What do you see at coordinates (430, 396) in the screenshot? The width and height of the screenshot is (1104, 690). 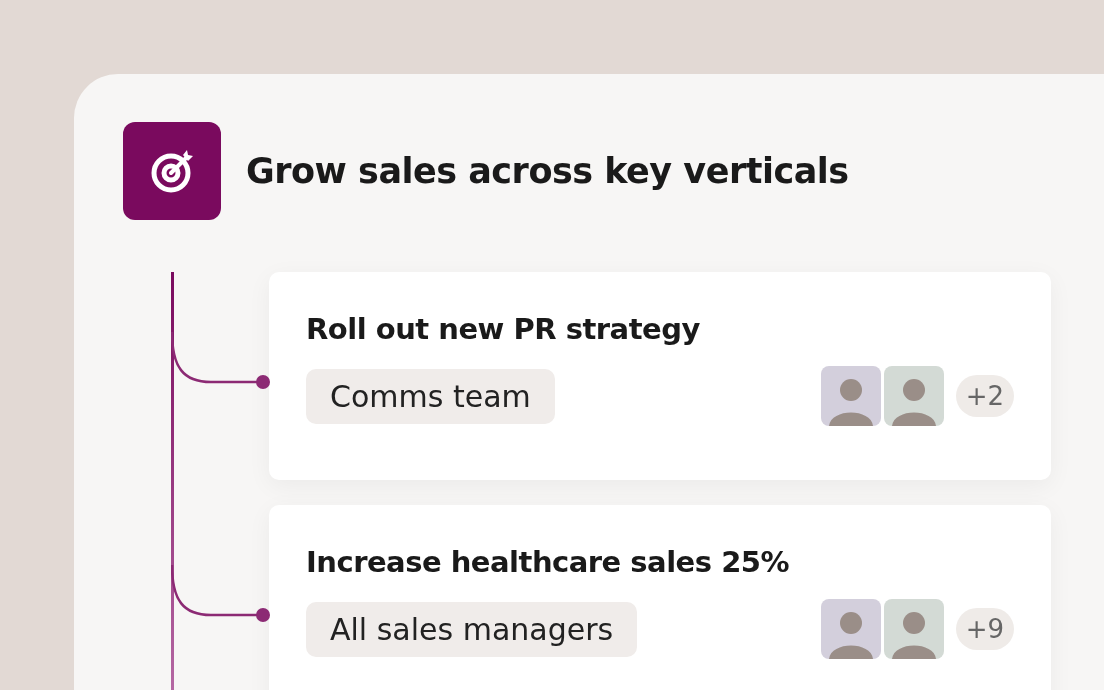 I see `team-tag: Comms team` at bounding box center [430, 396].